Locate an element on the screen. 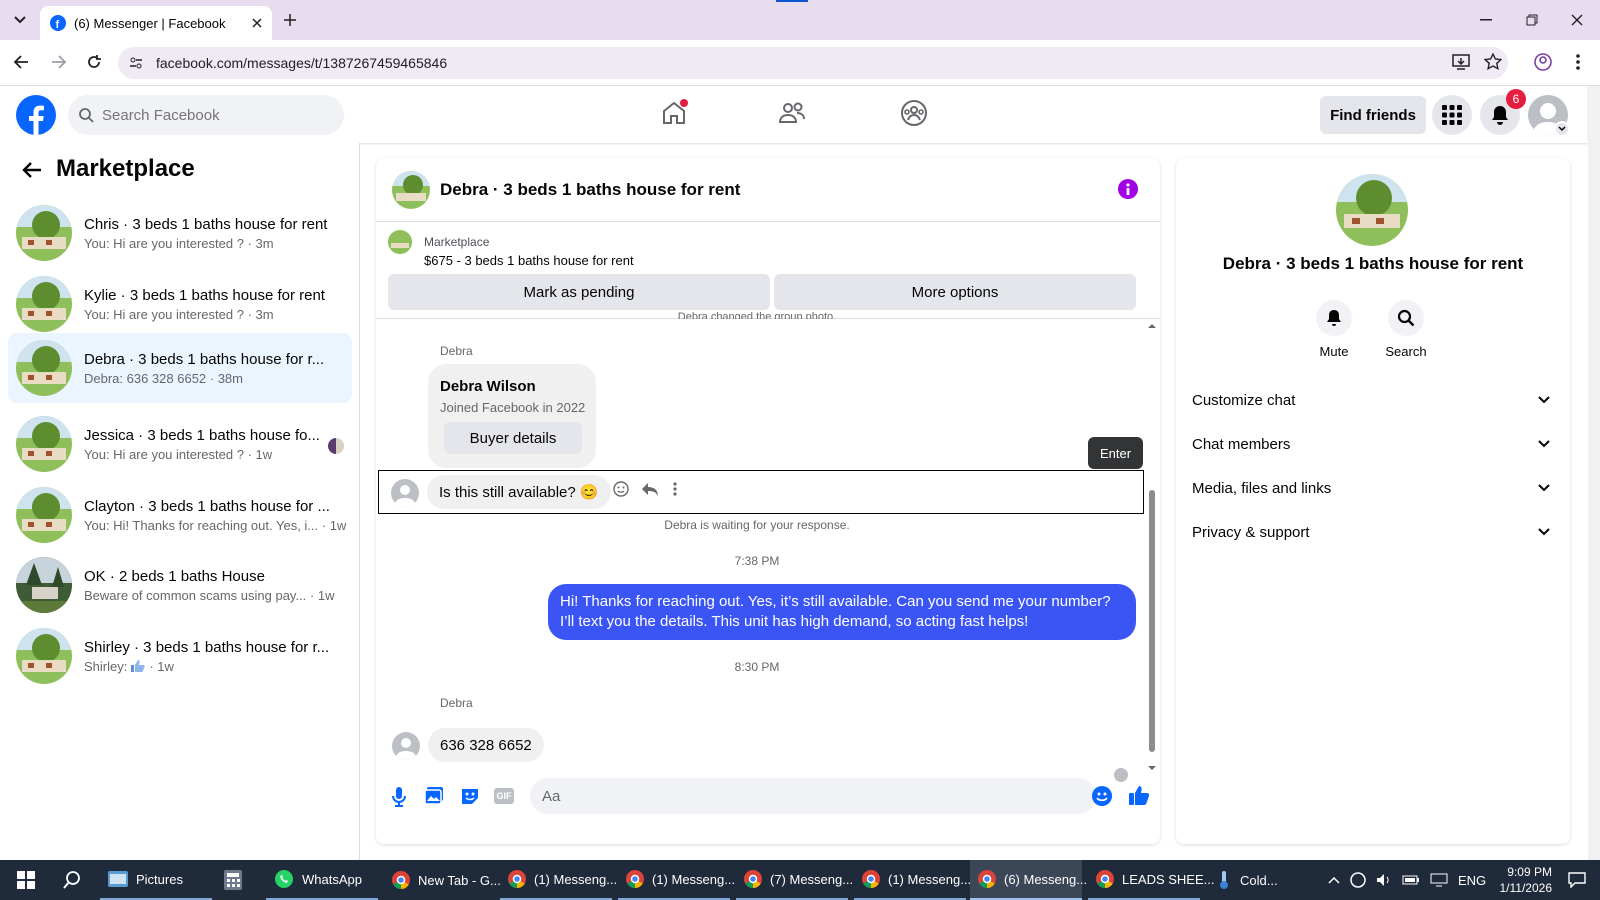 The image size is (1600, 900). browser-tab: f (6) Messenger | Facebook is located at coordinates (156, 23).